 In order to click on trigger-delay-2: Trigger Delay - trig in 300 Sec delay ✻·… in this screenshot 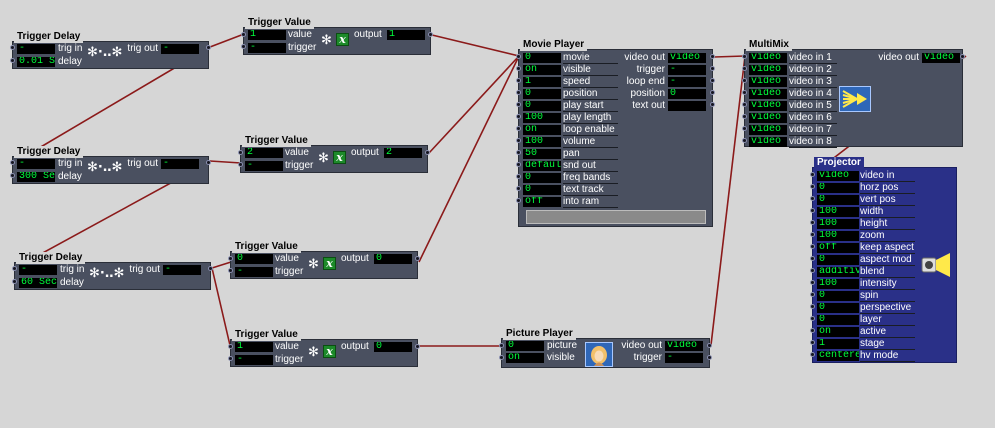, I will do `click(110, 165)`.